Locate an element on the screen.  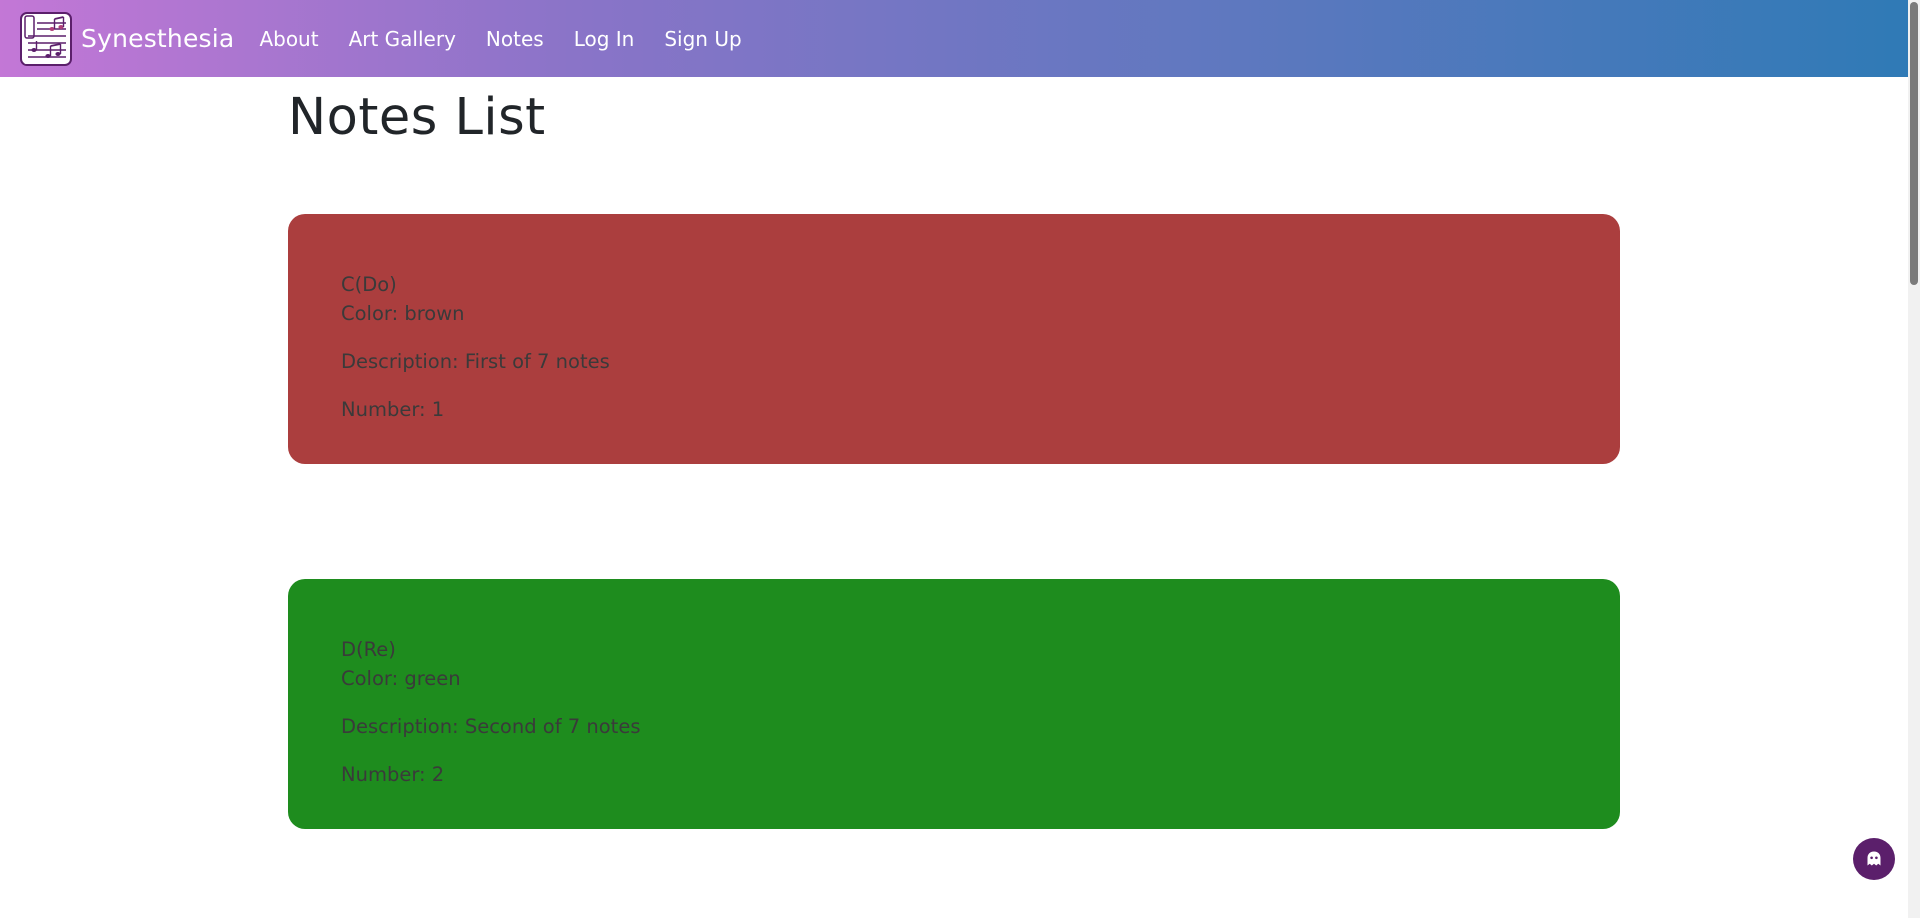
note-number: Number: 2 is located at coordinates (393, 774).